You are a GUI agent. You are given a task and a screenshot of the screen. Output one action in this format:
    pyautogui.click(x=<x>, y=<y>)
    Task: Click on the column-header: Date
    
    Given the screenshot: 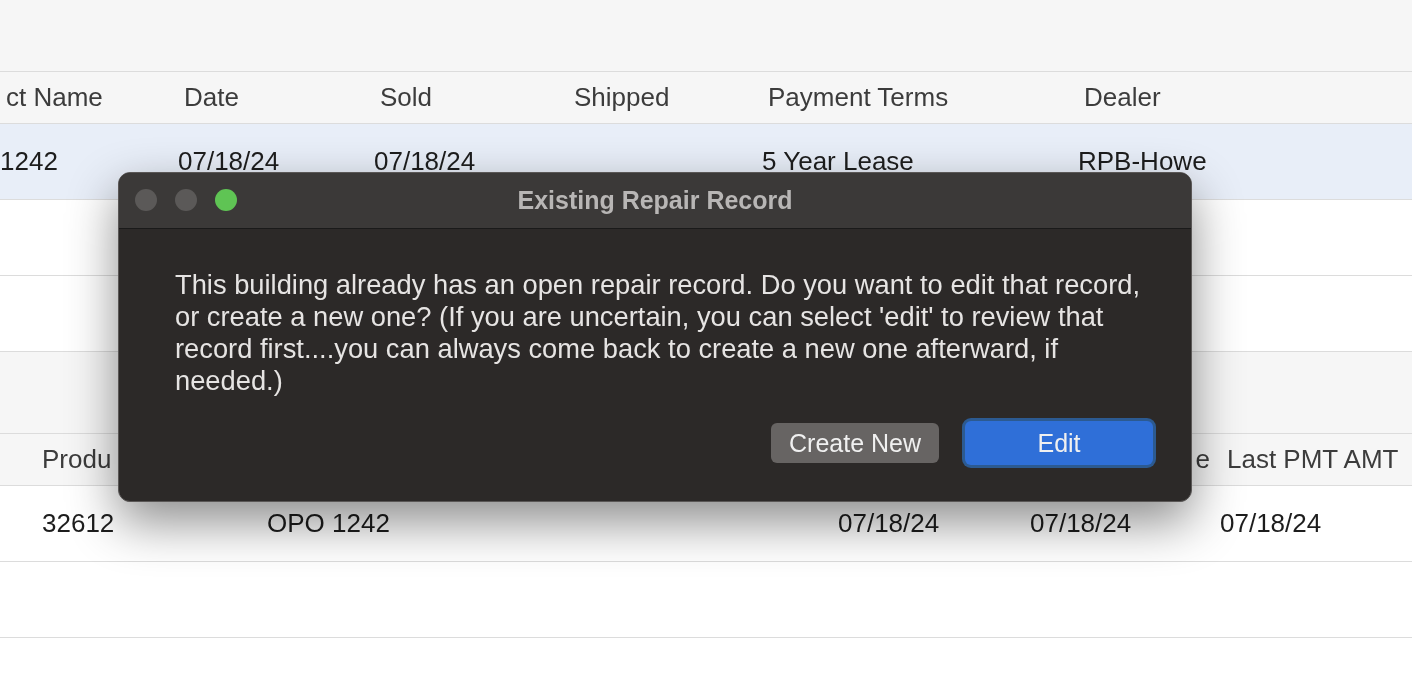 What is the action you would take?
    pyautogui.click(x=276, y=97)
    